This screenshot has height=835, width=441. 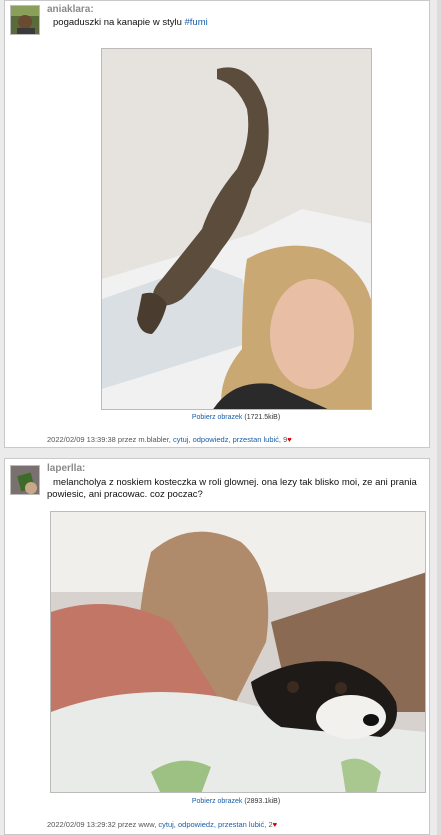 I want to click on post-date: 2022/02/09 13:29:32, so click(x=81, y=824).